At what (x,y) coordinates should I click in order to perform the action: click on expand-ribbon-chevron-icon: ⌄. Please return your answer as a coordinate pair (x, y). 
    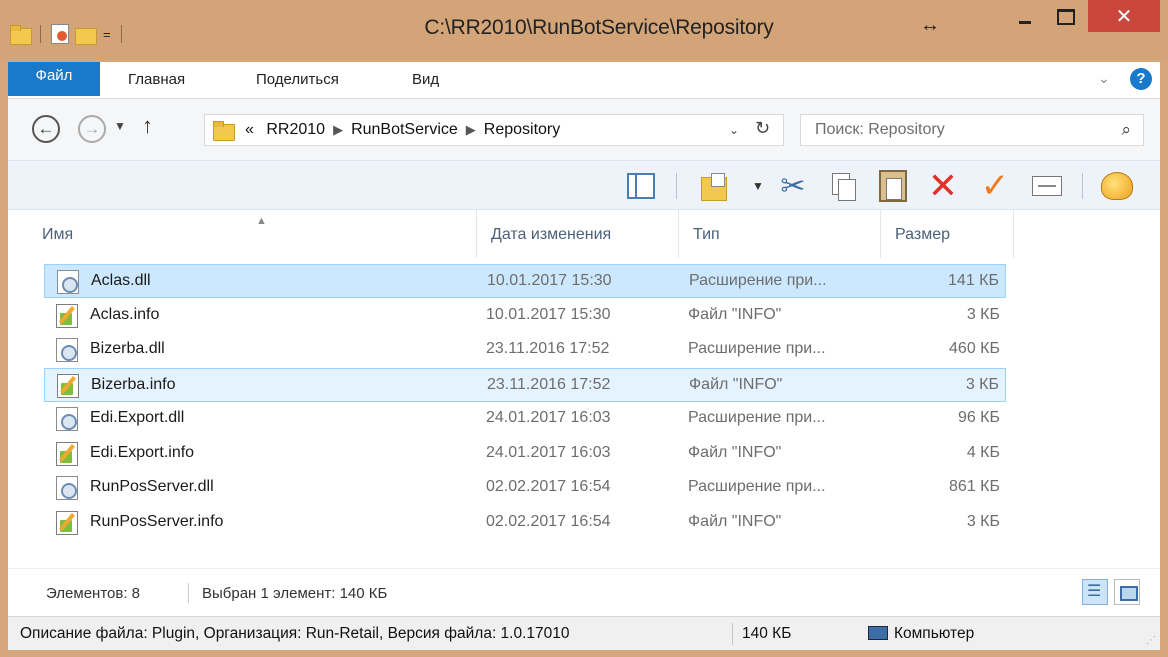
    Looking at the image, I should click on (1104, 78).